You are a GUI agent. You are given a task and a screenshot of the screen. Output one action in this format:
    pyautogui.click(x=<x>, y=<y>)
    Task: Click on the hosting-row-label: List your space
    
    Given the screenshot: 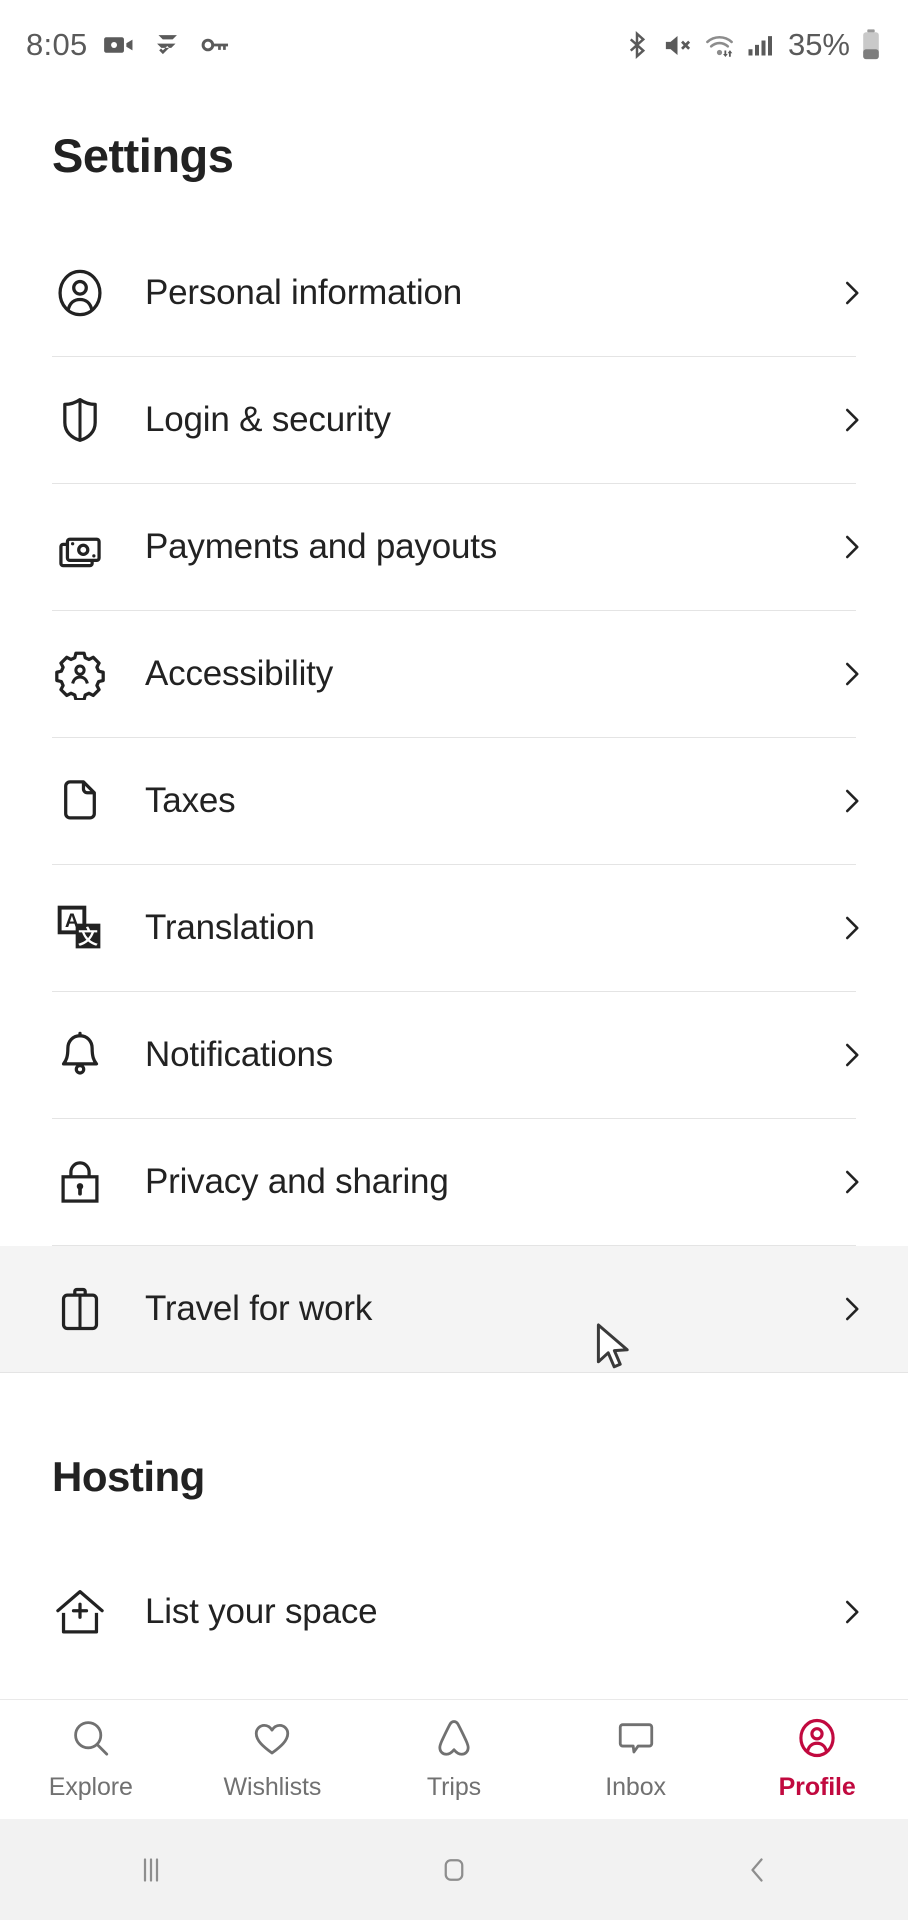 What is the action you would take?
    pyautogui.click(x=261, y=1612)
    